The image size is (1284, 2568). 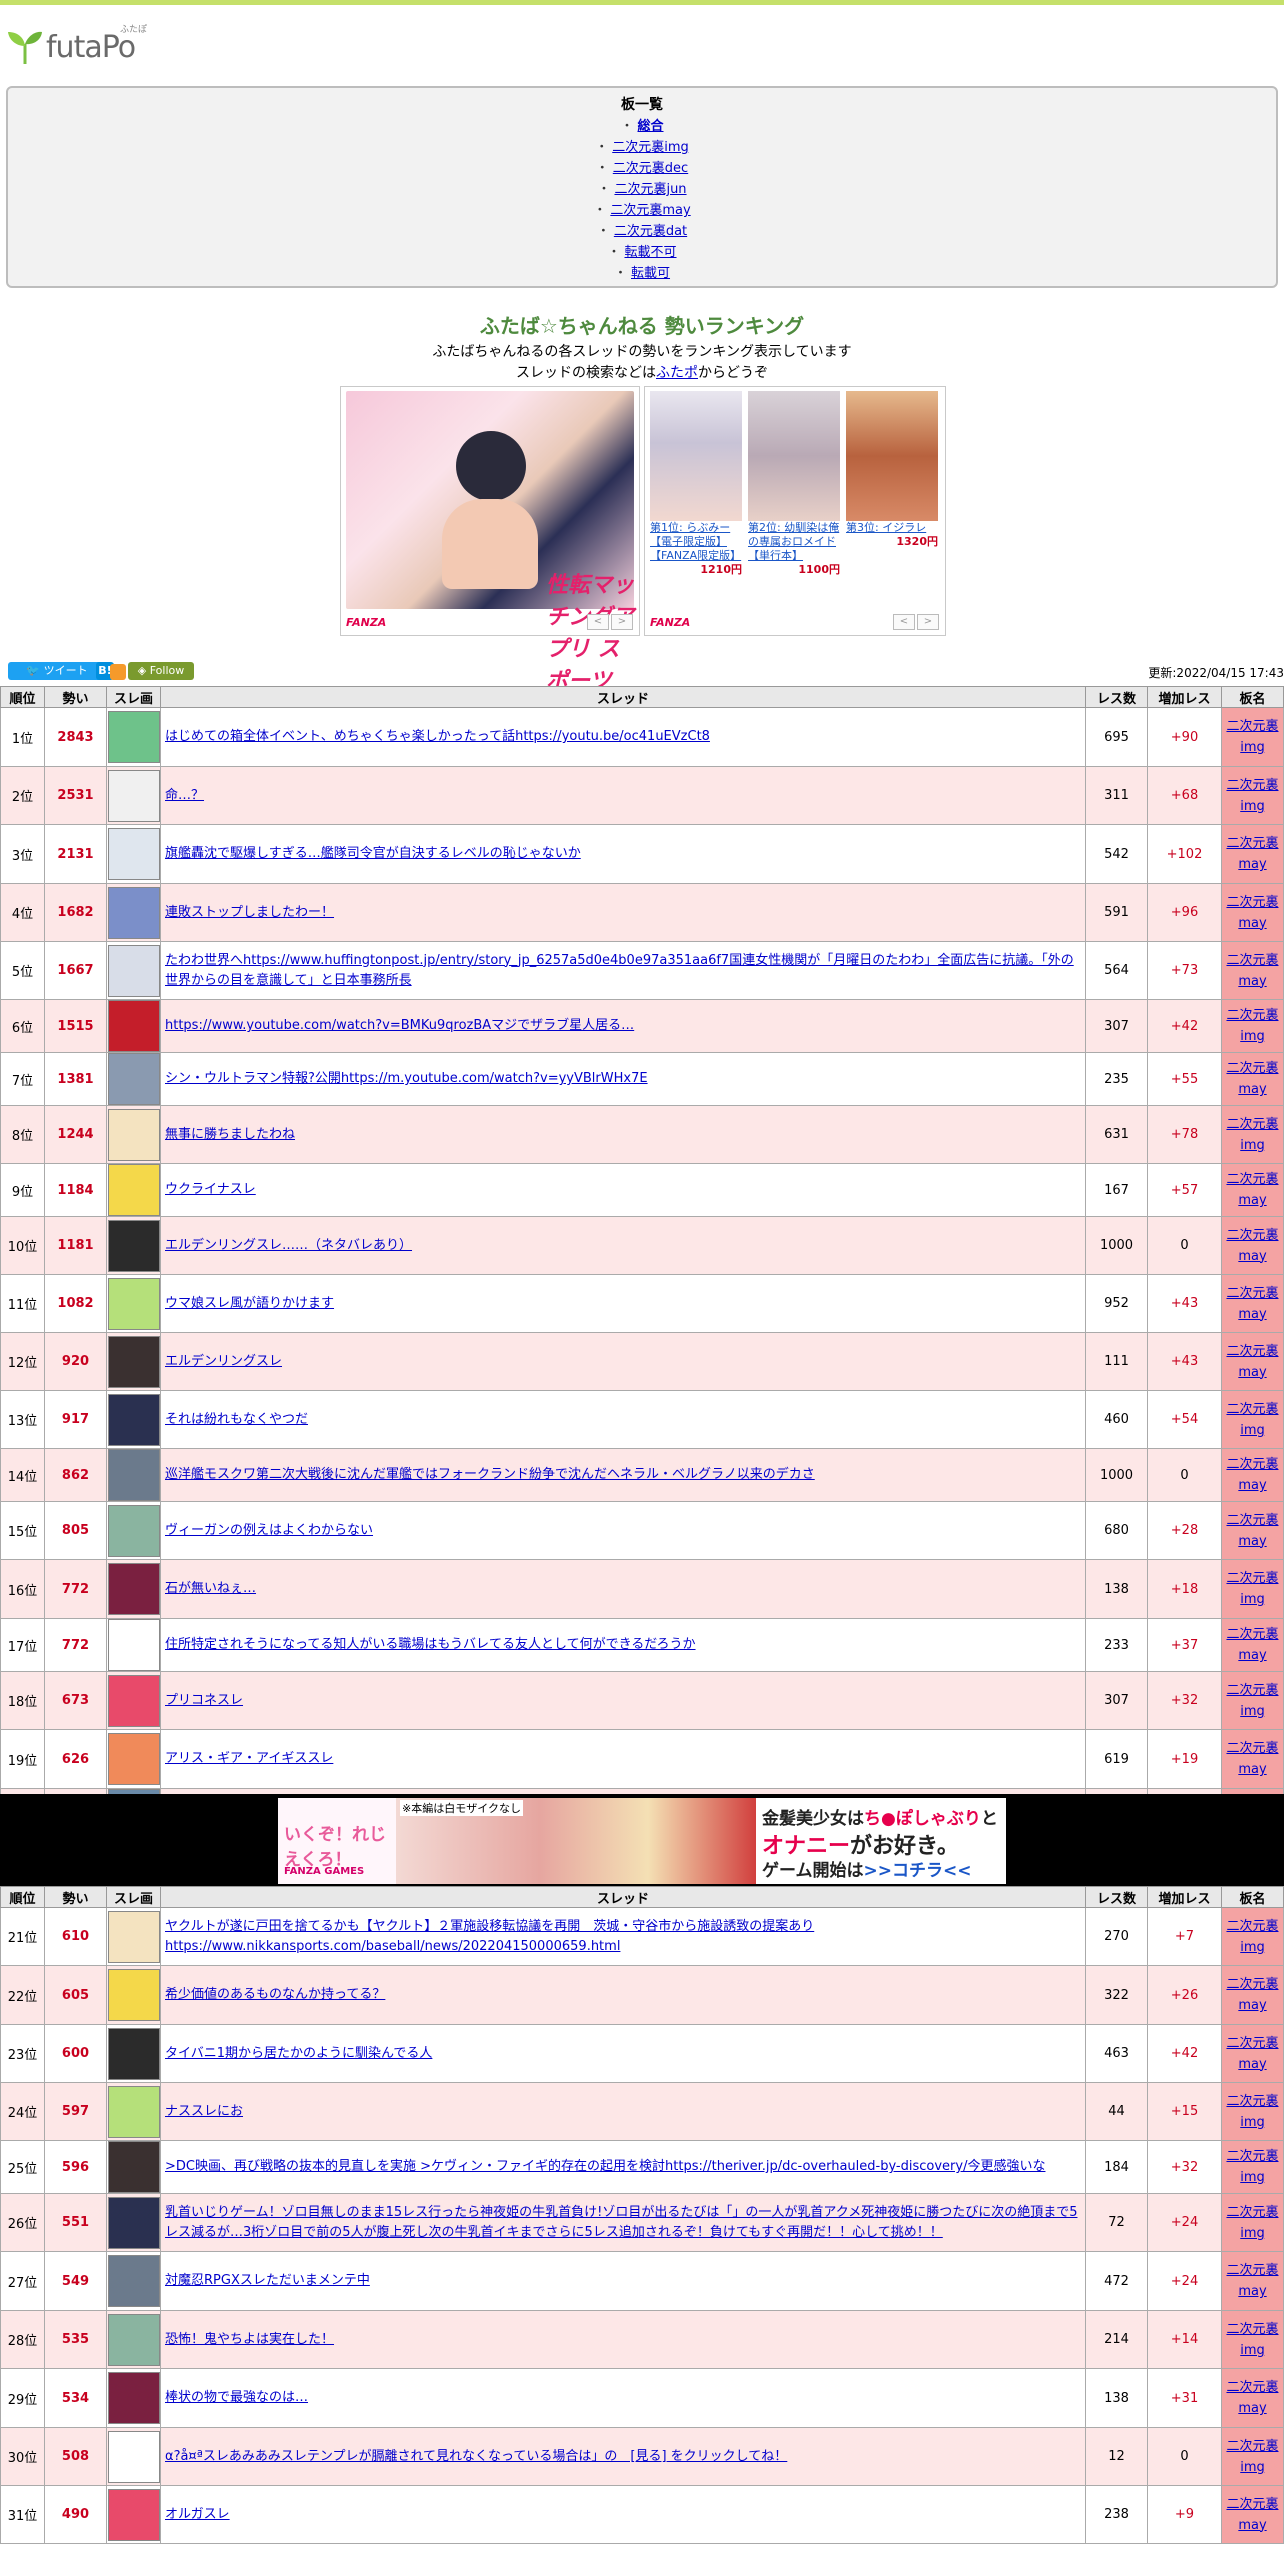 I want to click on board-link: 二次元裏may, so click(x=650, y=210).